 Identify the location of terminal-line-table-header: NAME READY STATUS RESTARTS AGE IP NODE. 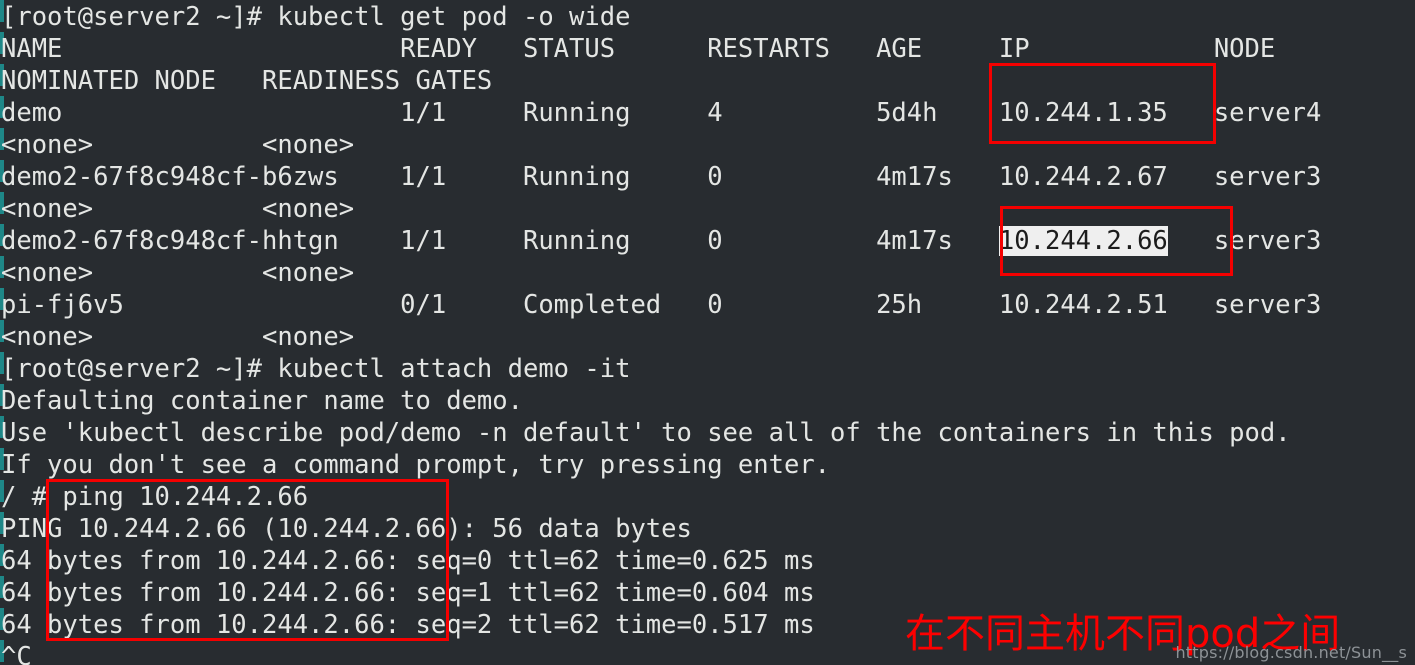
(638, 49).